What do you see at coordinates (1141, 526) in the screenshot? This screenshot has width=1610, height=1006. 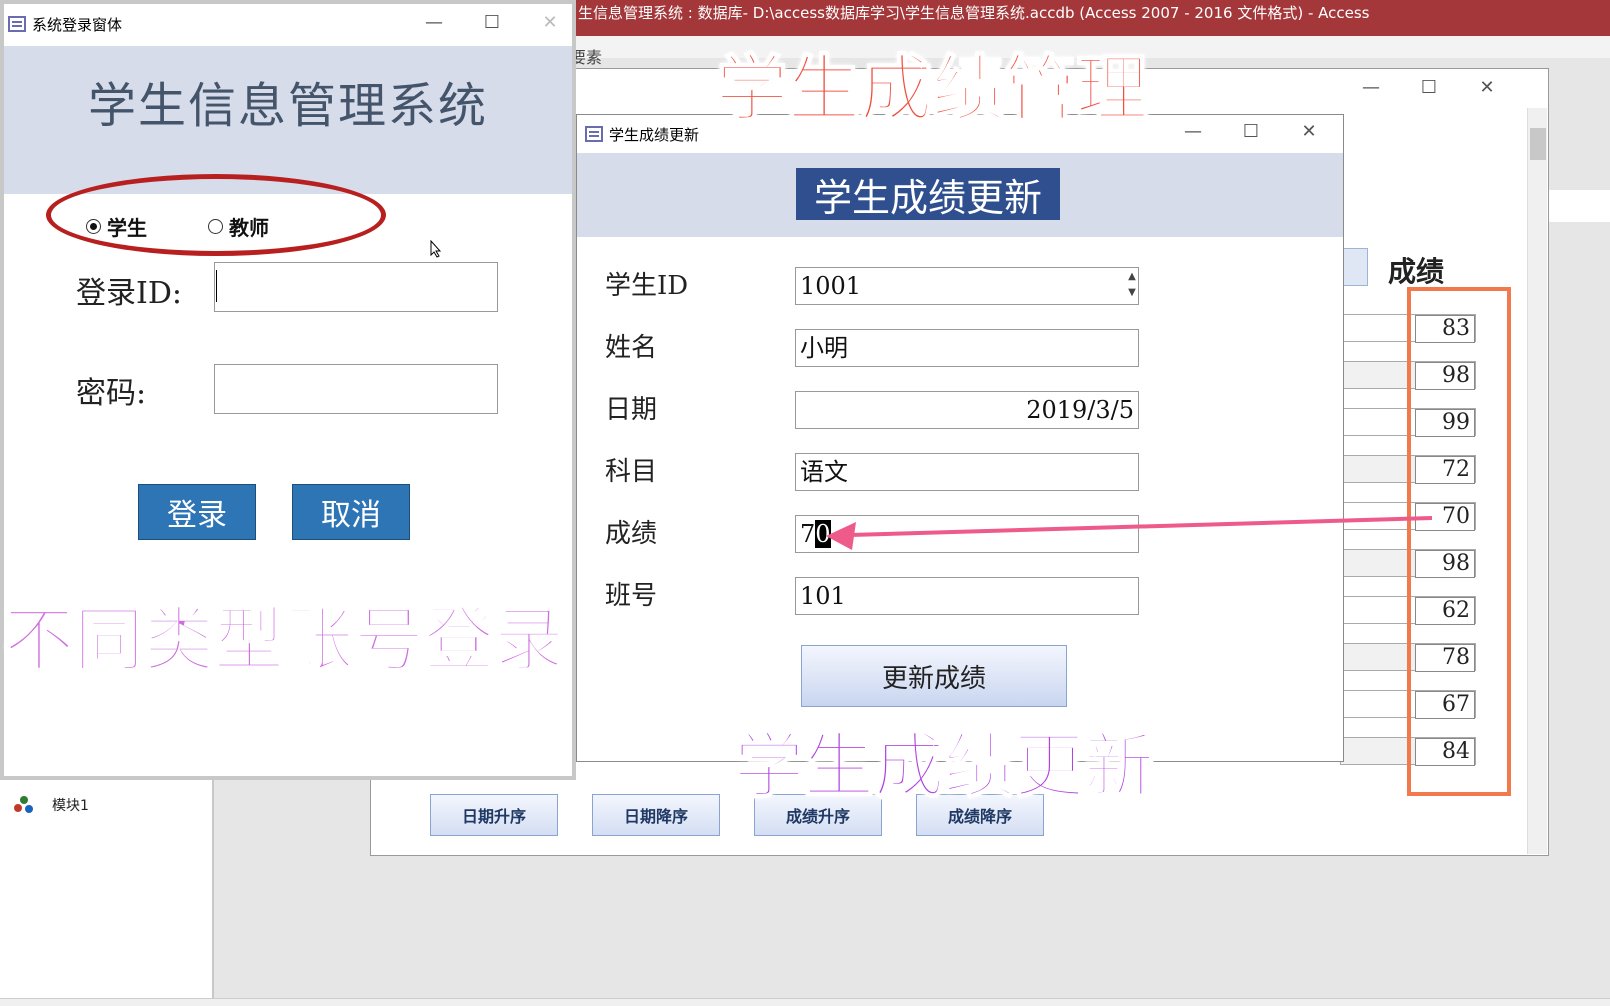 I see `arrow-line` at bounding box center [1141, 526].